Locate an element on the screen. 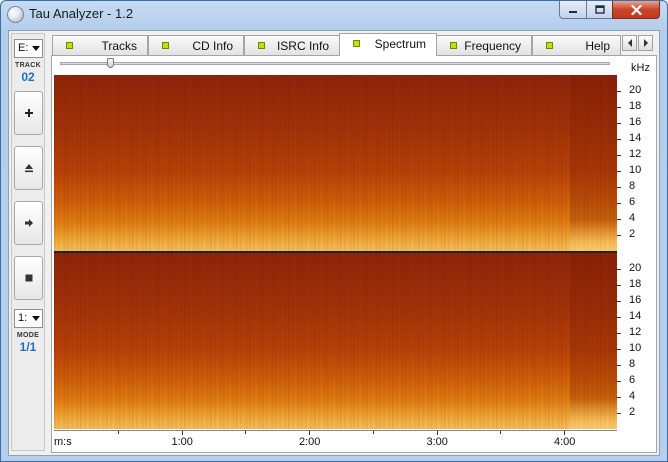  close-icon is located at coordinates (636, 9).